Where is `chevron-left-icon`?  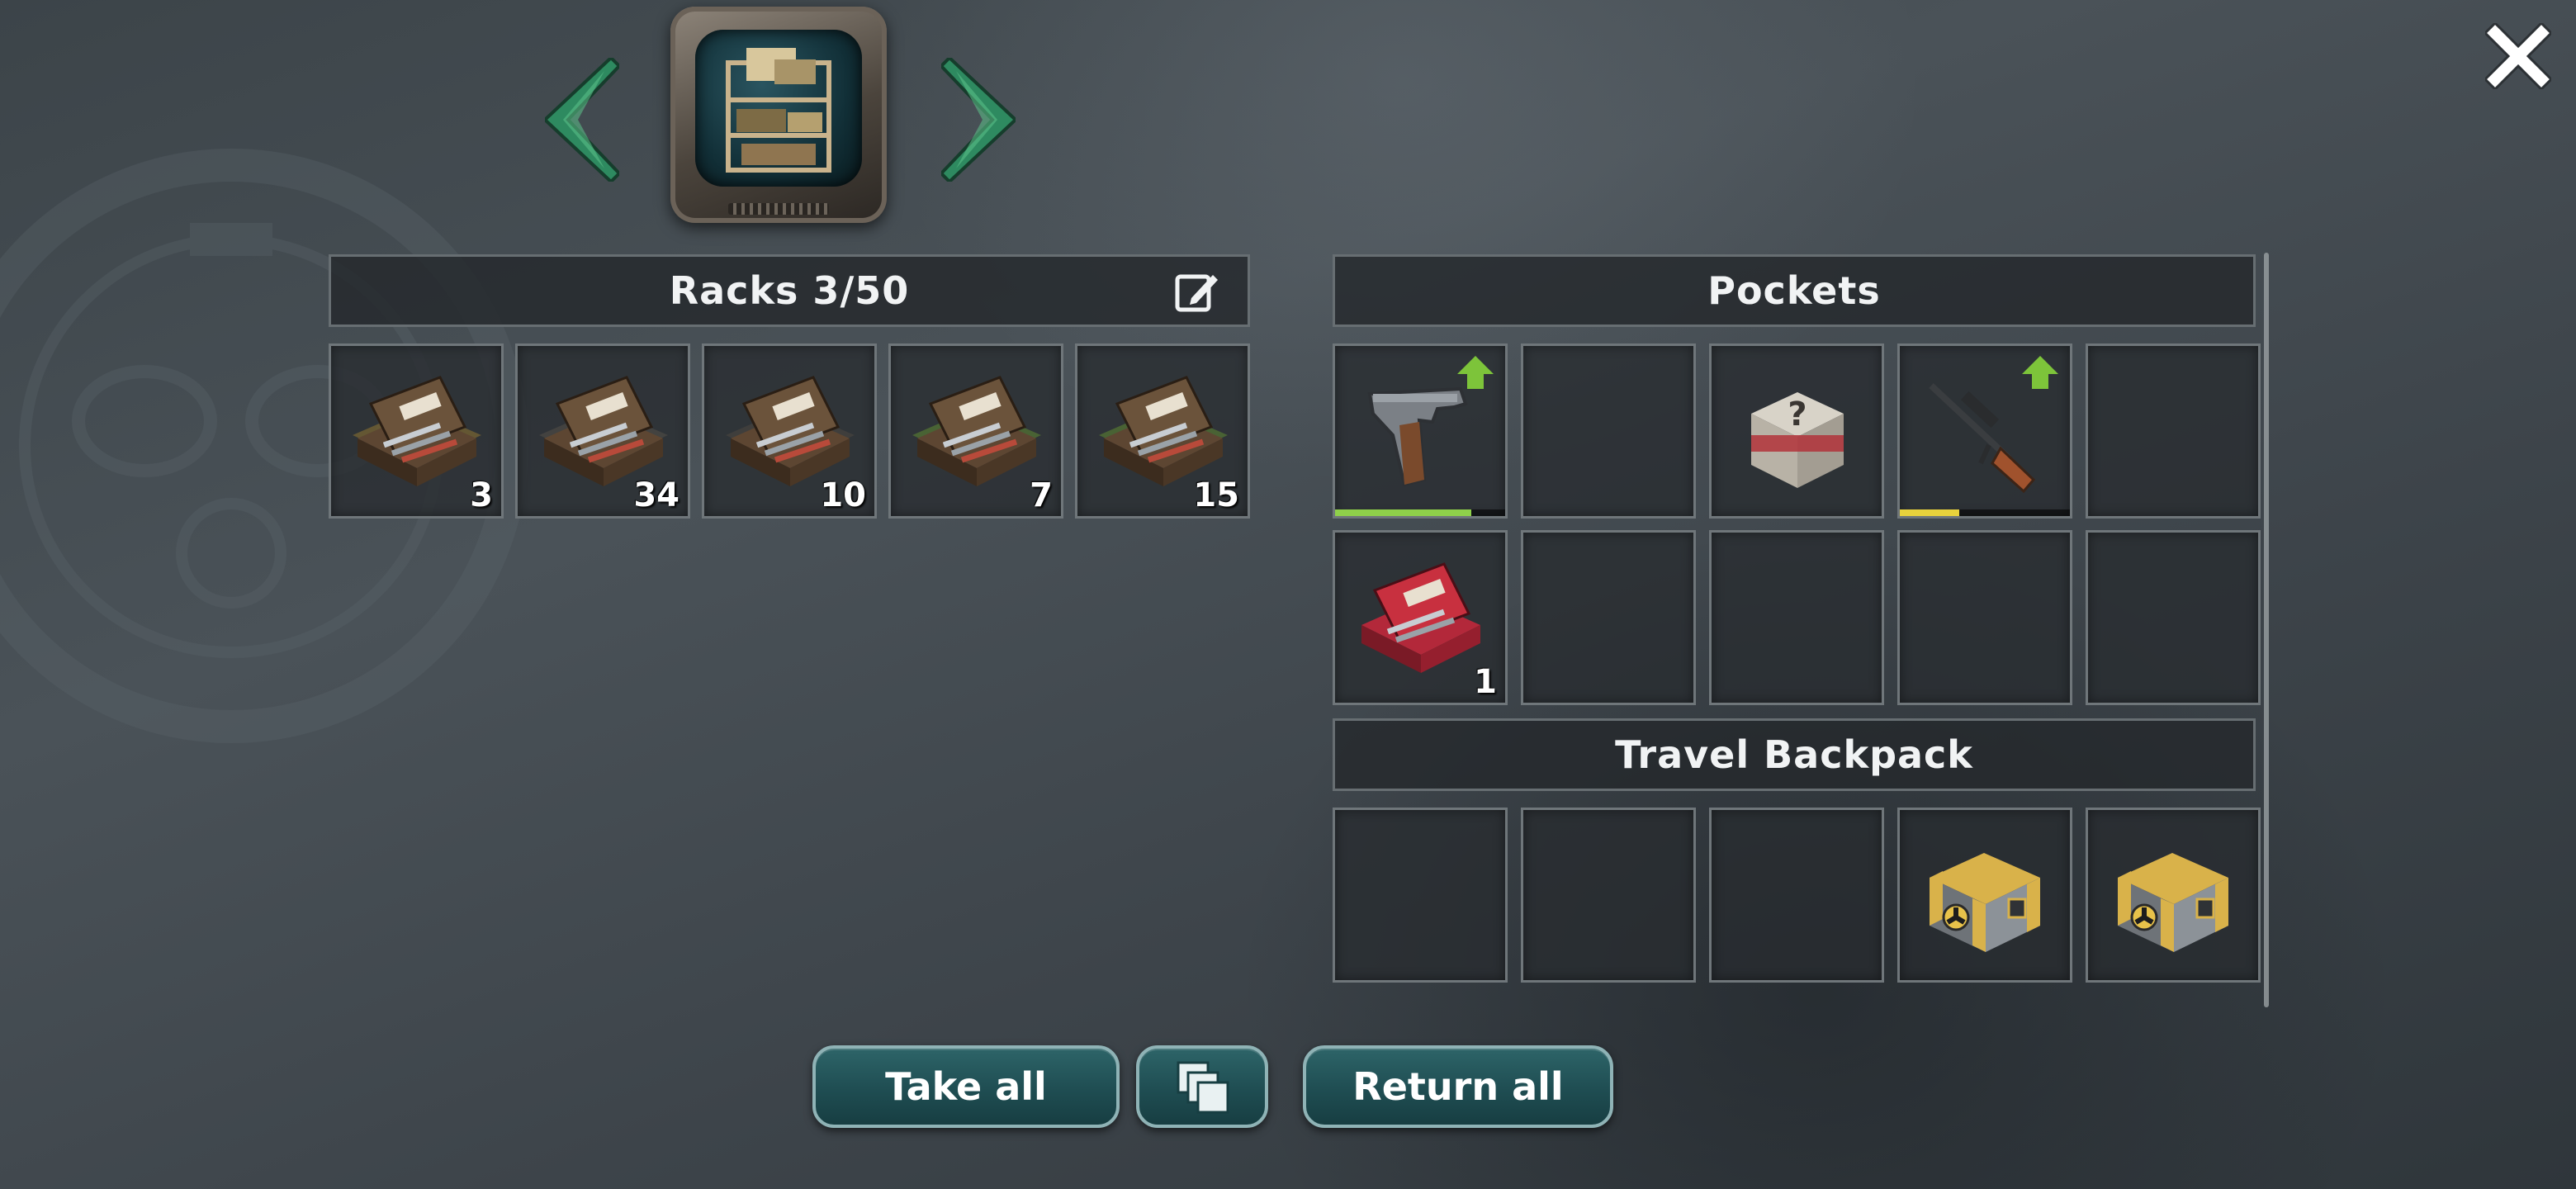 chevron-left-icon is located at coordinates (582, 119).